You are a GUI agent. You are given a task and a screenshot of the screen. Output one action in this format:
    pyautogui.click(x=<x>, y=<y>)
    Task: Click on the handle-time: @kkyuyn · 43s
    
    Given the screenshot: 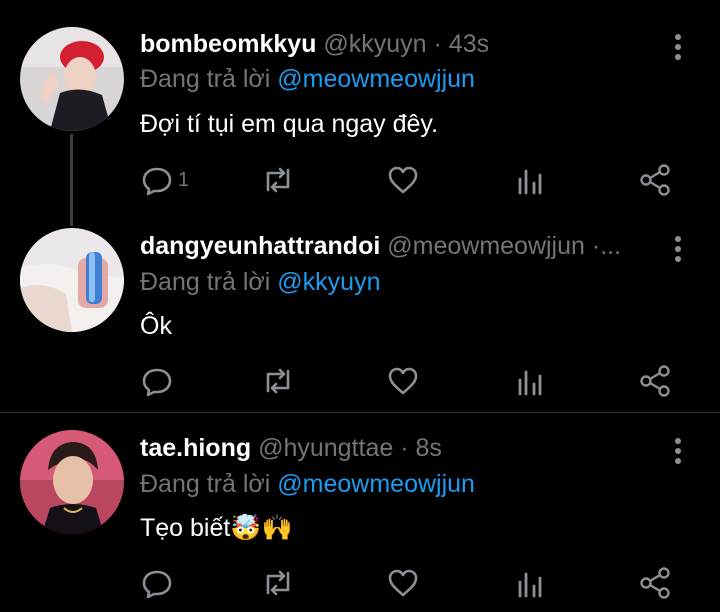 What is the action you would take?
    pyautogui.click(x=406, y=44)
    